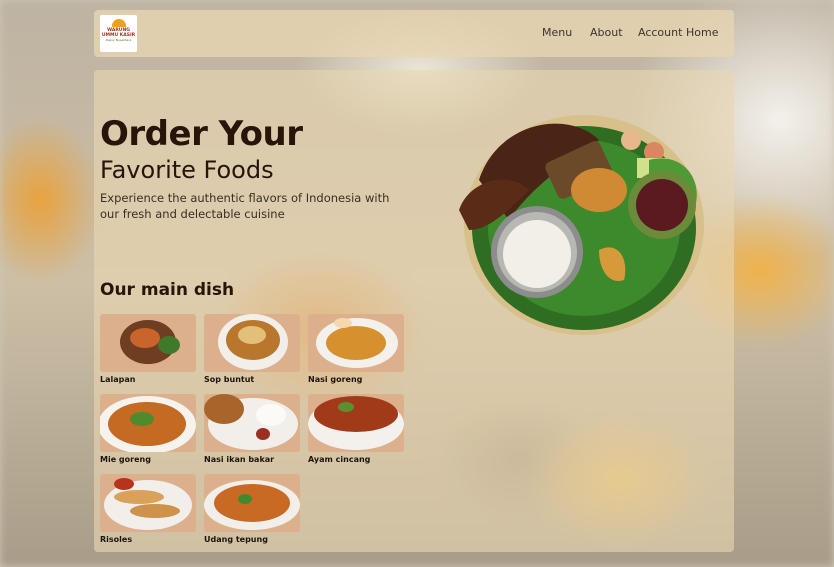 The height and width of the screenshot is (567, 834). What do you see at coordinates (118, 379) in the screenshot?
I see `dish-name: Lalapan` at bounding box center [118, 379].